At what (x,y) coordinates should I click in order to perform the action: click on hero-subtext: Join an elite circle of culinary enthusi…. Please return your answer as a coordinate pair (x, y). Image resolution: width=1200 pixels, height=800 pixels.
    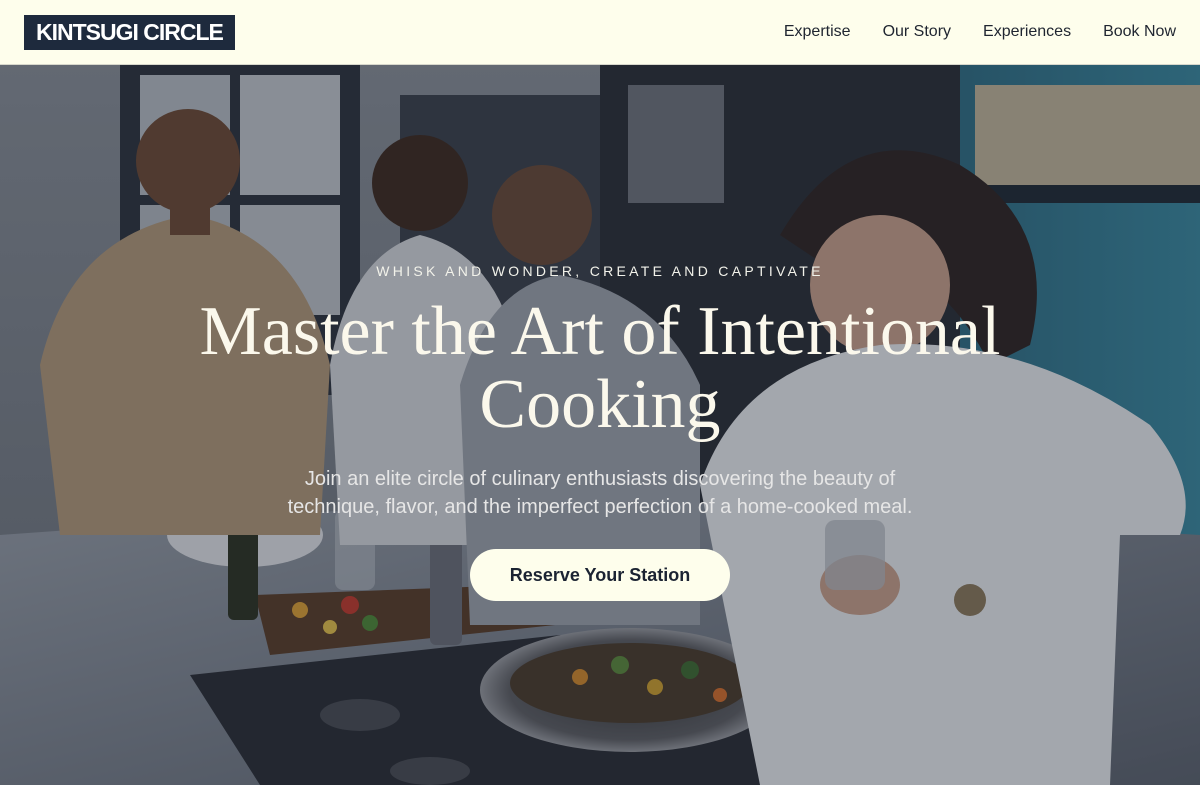
    Looking at the image, I should click on (600, 493).